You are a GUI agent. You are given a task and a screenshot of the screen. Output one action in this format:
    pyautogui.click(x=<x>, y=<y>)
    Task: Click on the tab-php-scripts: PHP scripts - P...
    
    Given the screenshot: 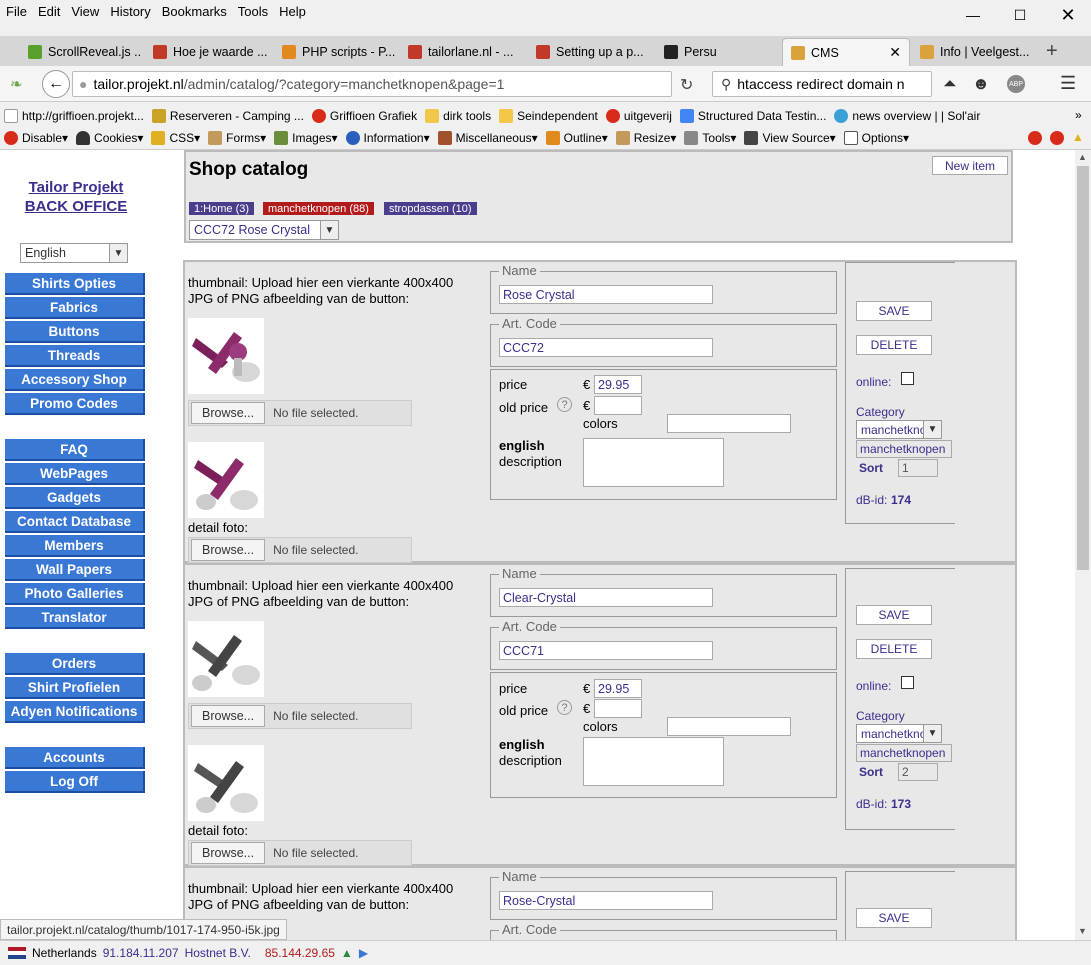 What is the action you would take?
    pyautogui.click(x=335, y=52)
    